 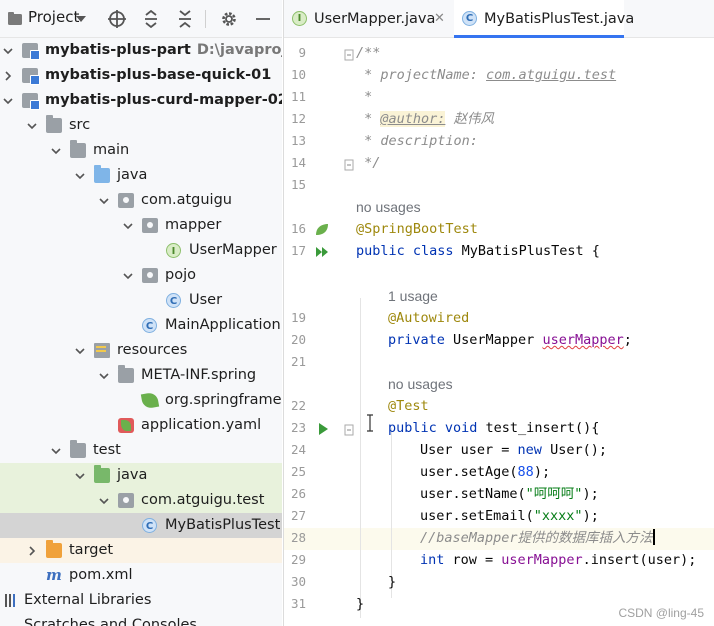 What do you see at coordinates (368, 163) in the screenshot?
I see `code-line: */` at bounding box center [368, 163].